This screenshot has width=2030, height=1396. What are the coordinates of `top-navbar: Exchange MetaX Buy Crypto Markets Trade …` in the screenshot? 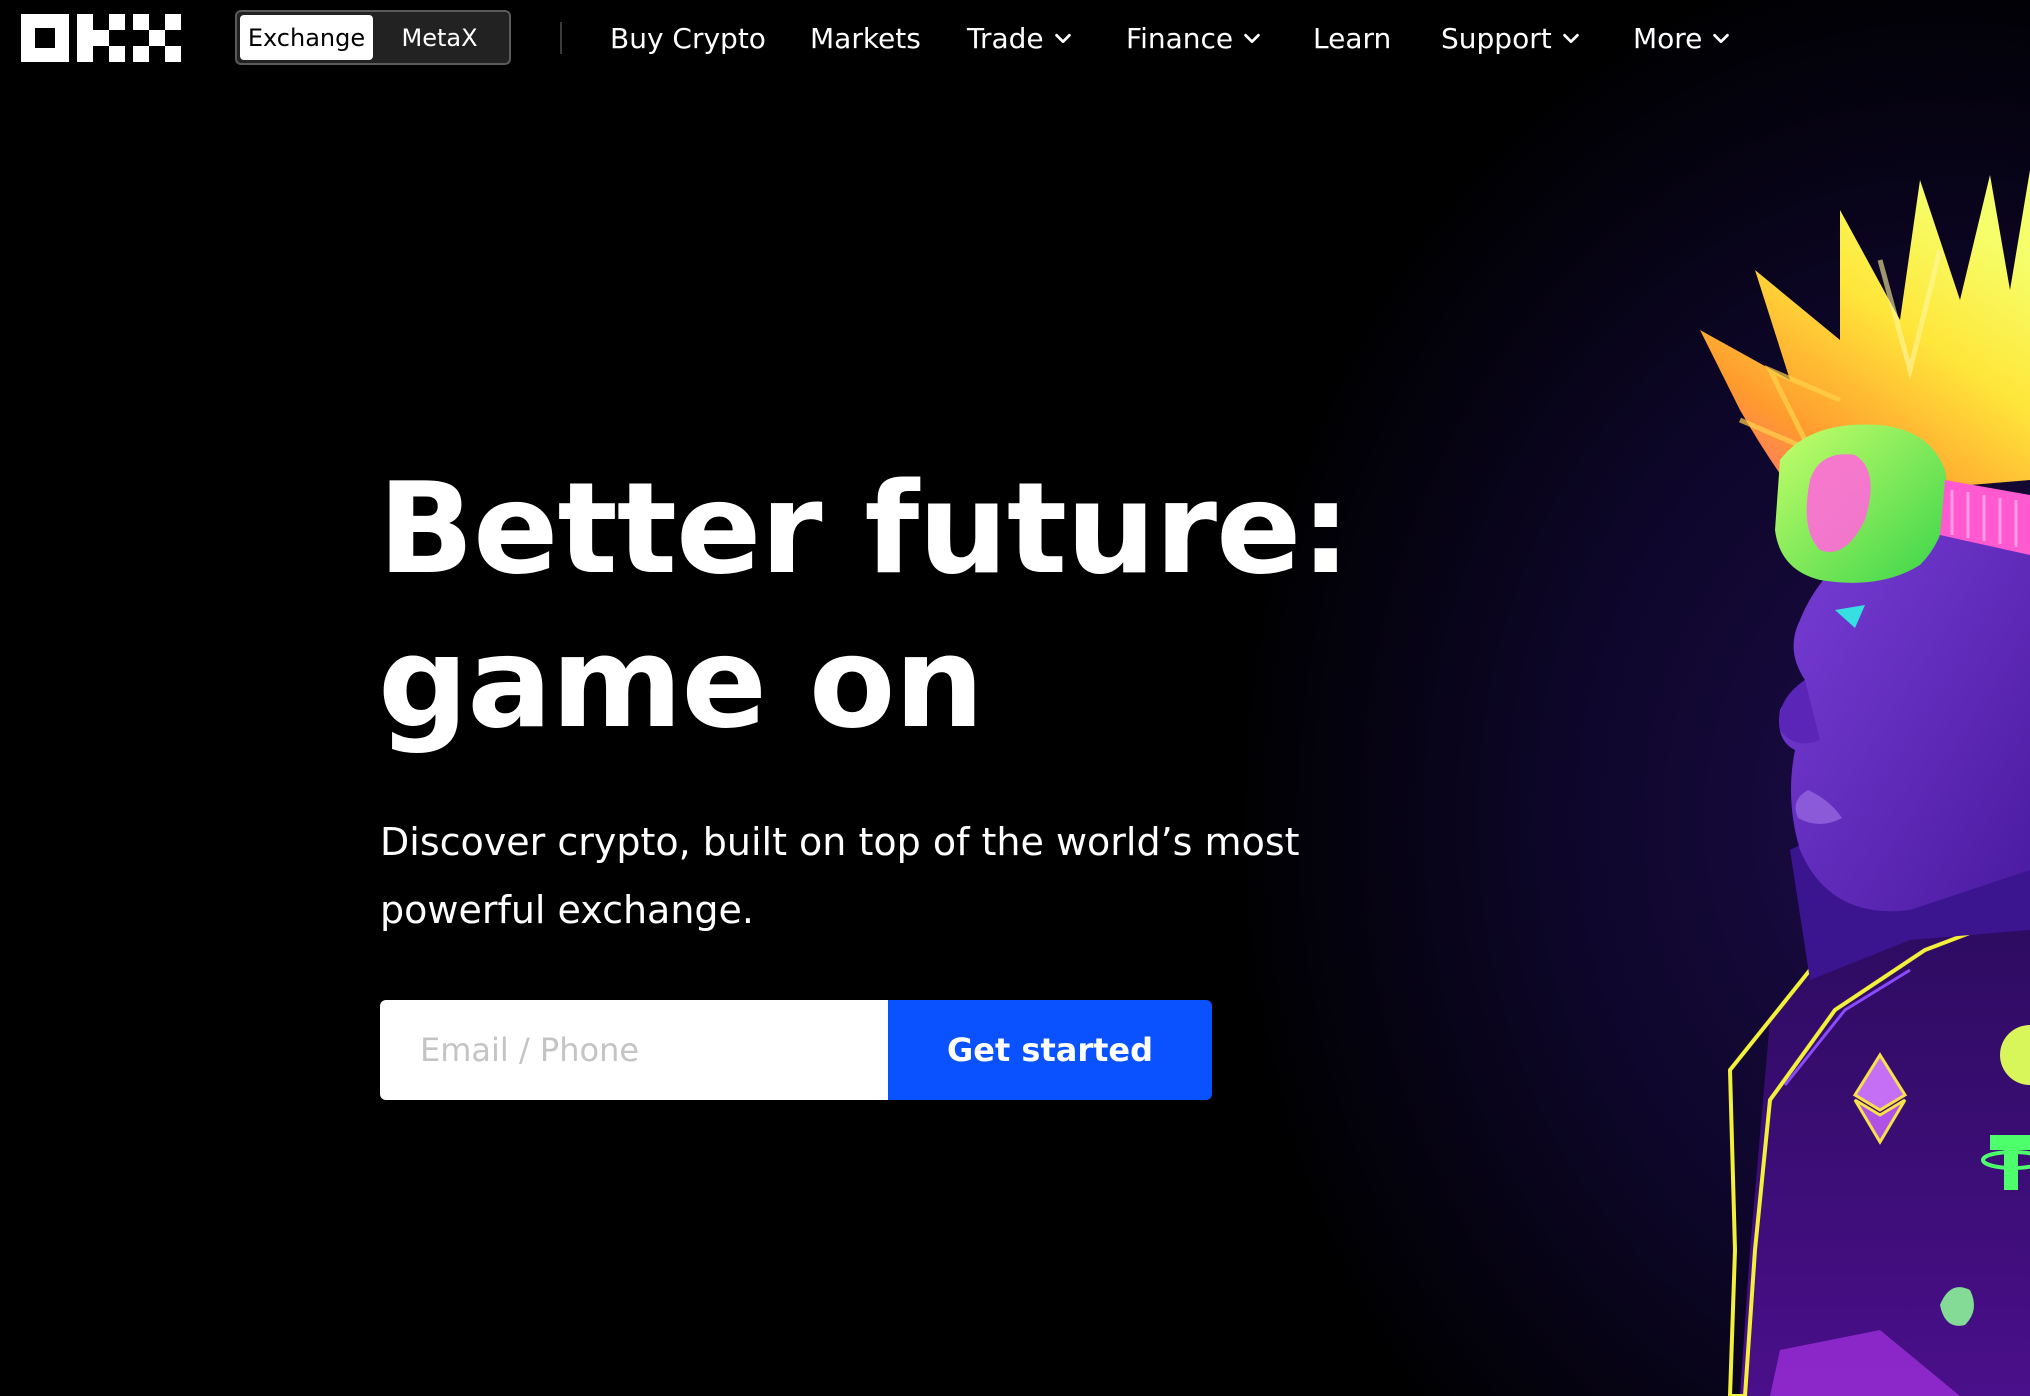 It's located at (1015, 39).